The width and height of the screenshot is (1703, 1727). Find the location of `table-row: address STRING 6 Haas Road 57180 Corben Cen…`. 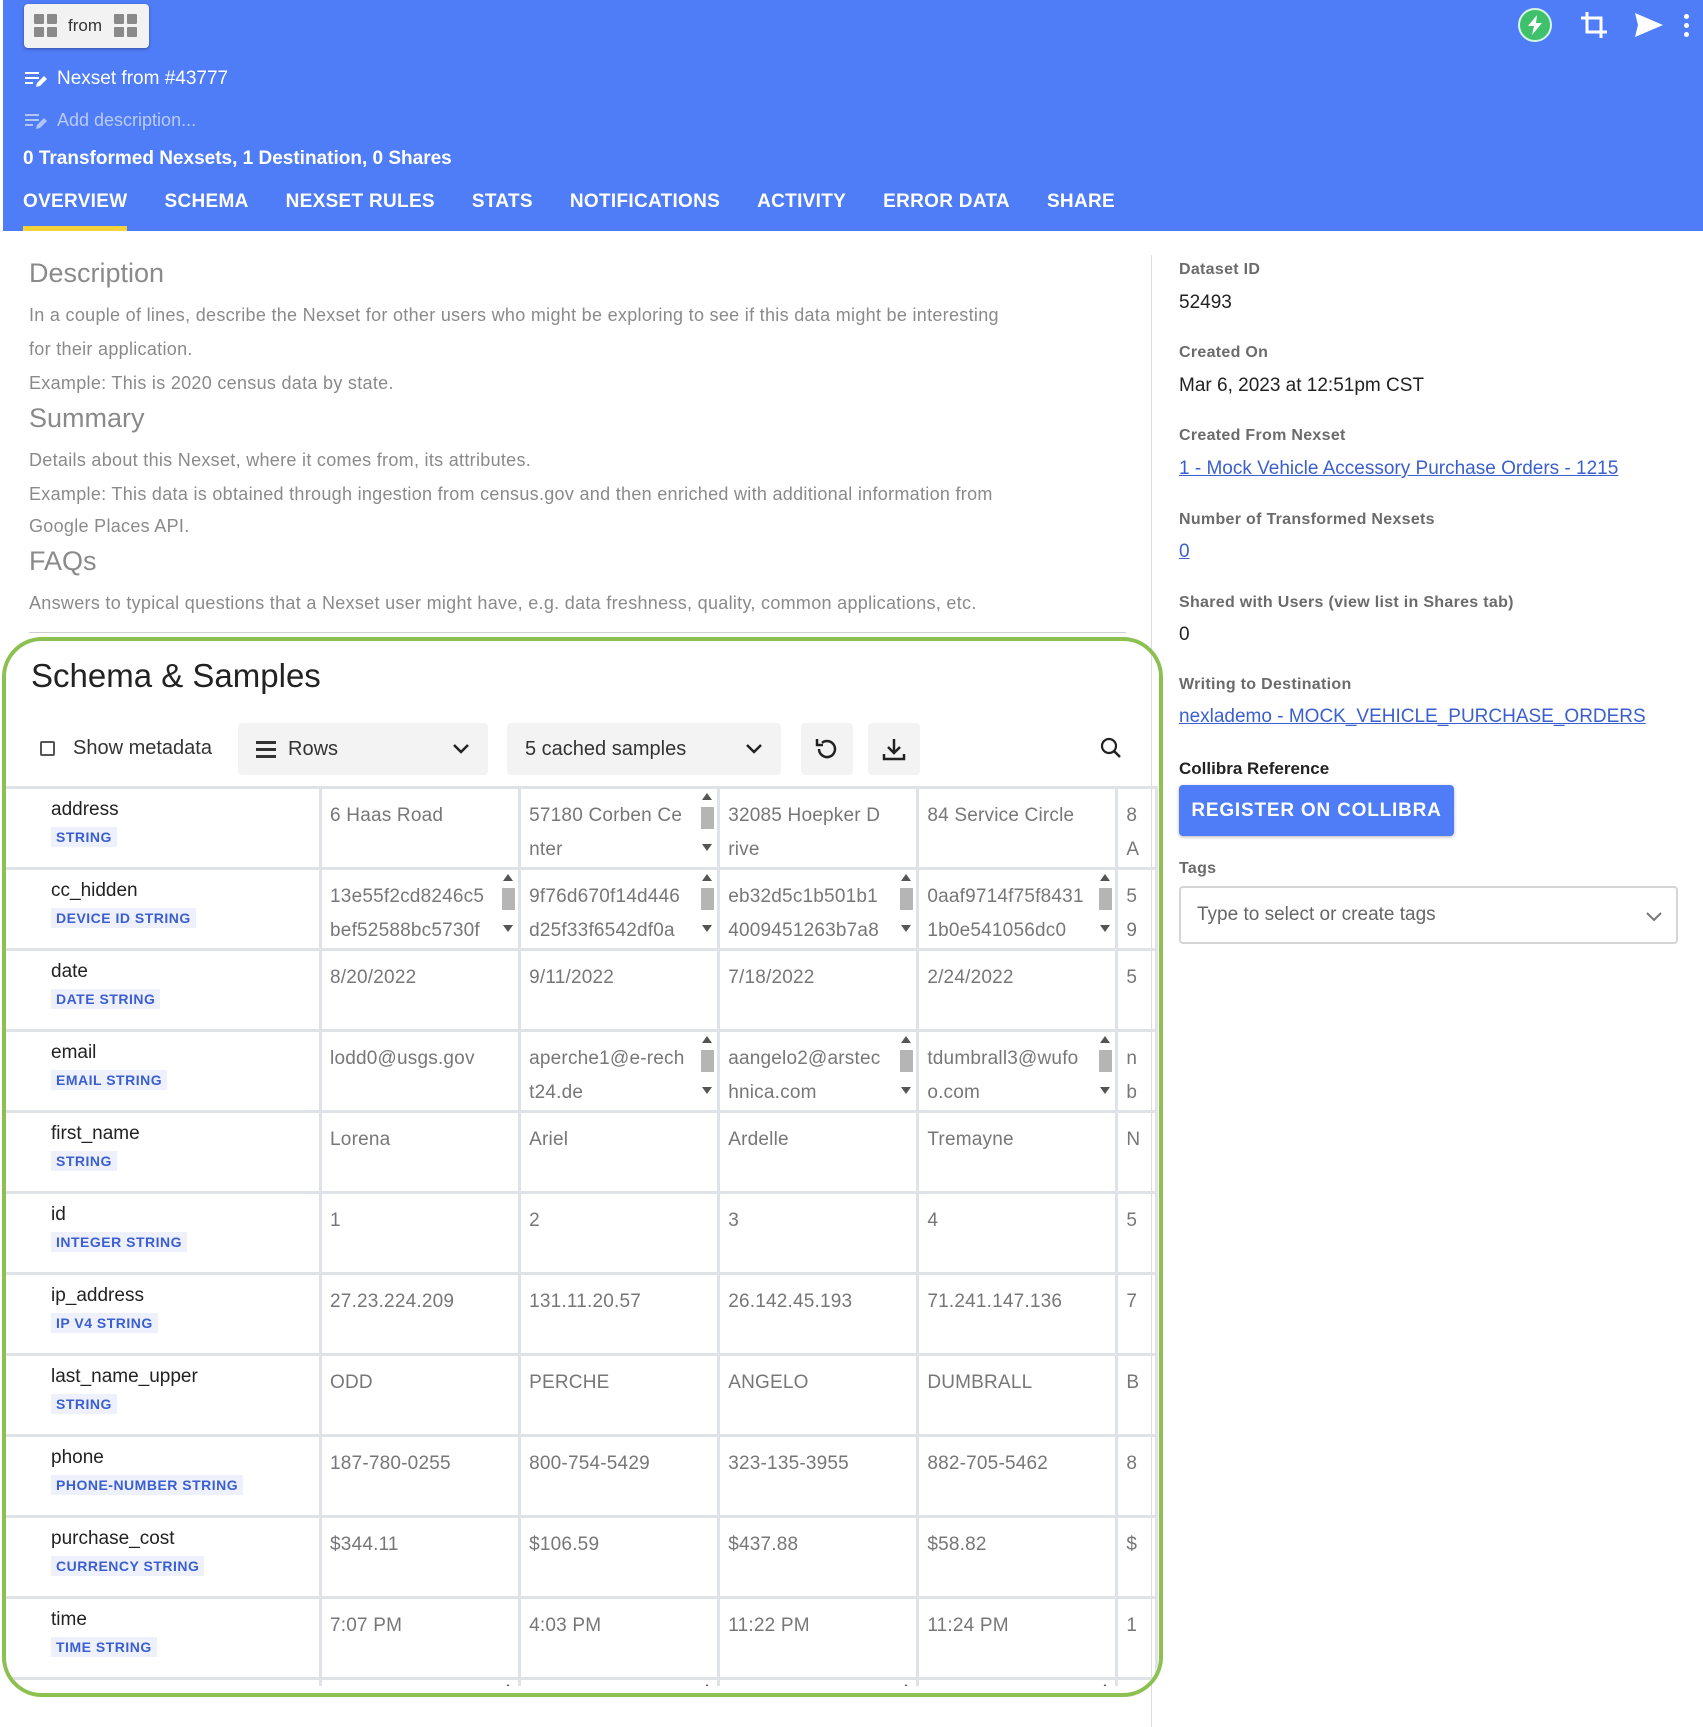

table-row: address STRING 6 Haas Road 57180 Corben Cen… is located at coordinates (582, 828).